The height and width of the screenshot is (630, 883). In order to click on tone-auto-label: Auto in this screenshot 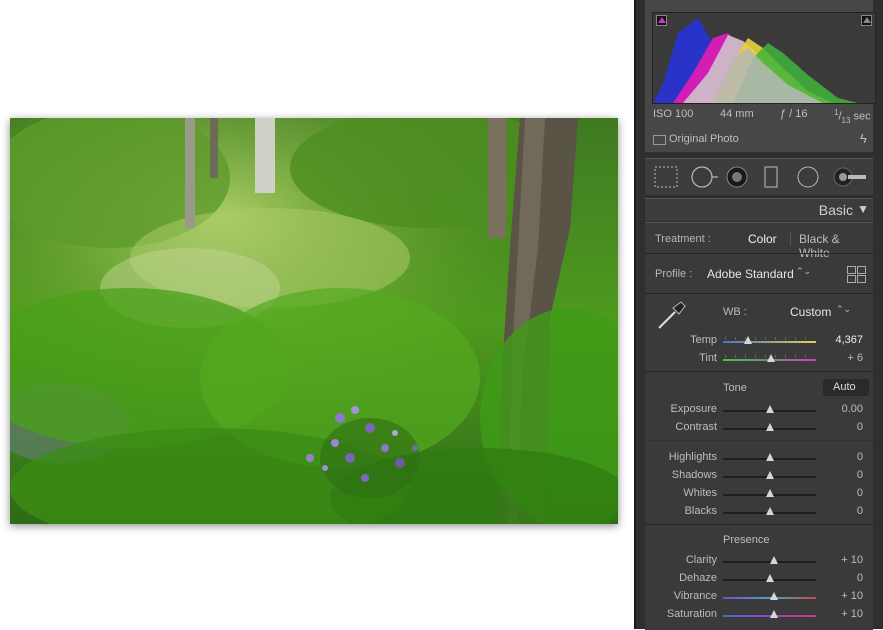, I will do `click(844, 387)`.